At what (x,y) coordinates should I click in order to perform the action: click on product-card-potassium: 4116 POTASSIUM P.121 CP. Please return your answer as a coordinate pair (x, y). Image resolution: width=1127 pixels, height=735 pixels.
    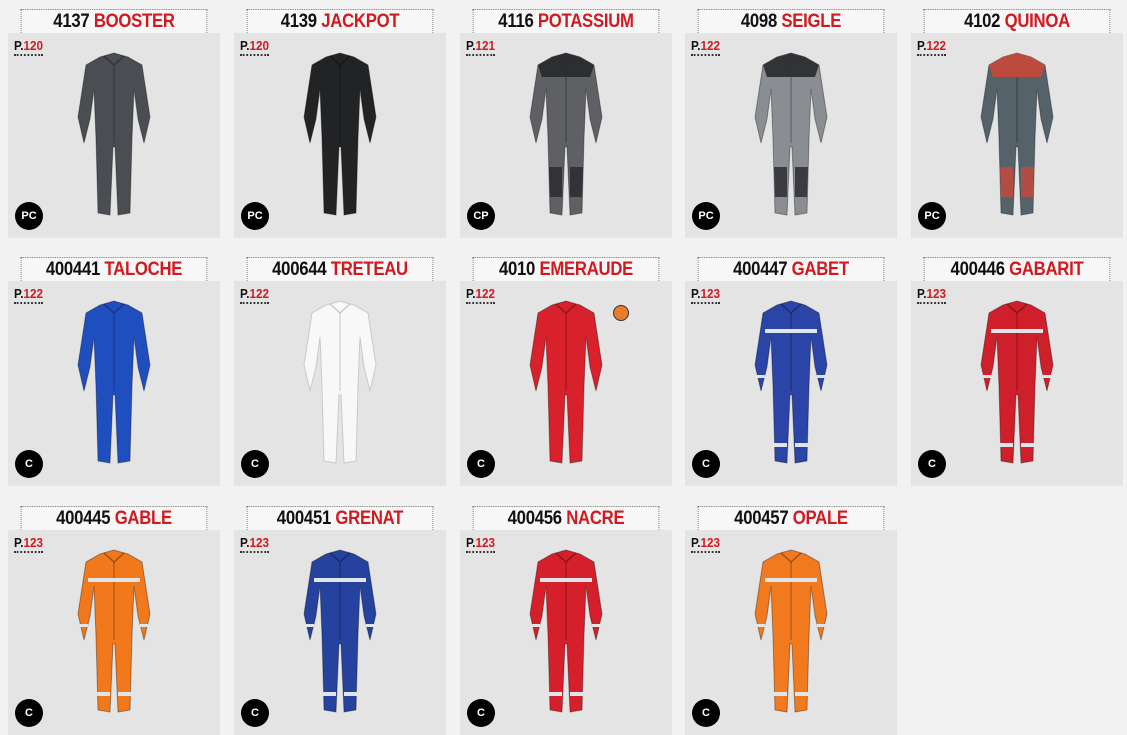
    Looking at the image, I should click on (566, 123).